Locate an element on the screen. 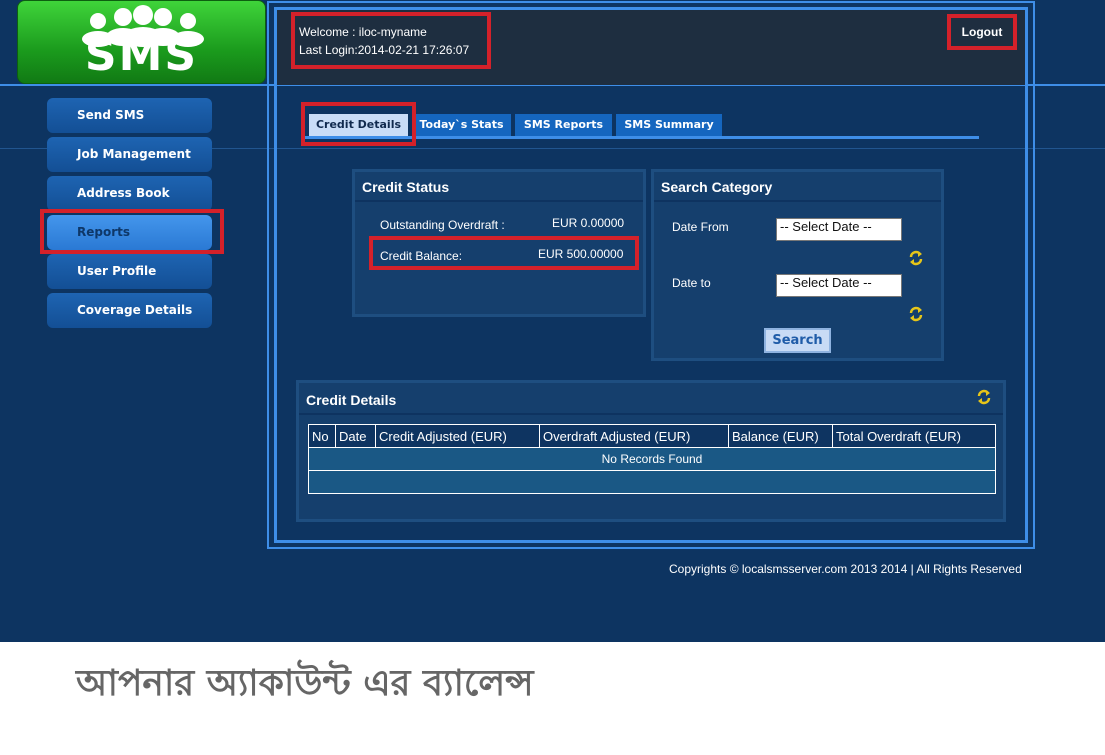  search-button: Search is located at coordinates (797, 340).